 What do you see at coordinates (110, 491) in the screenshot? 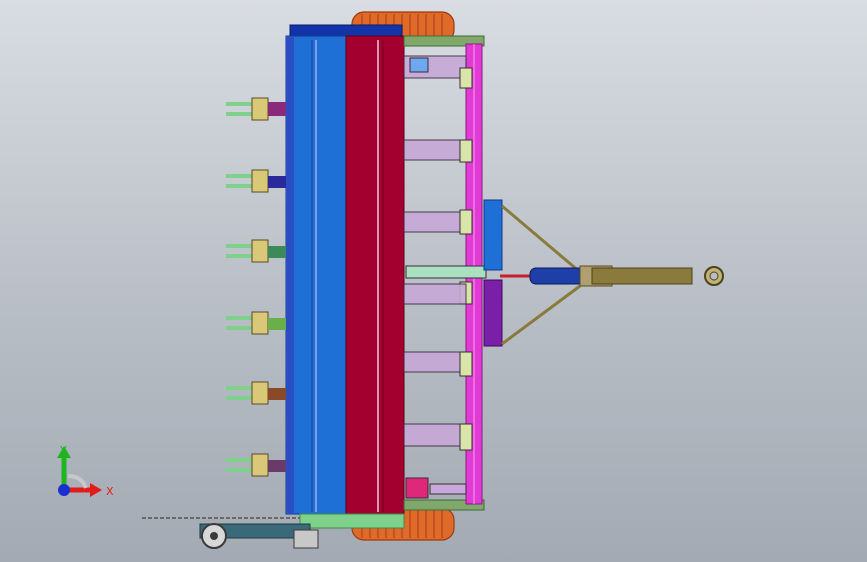
I see `x-axis-label: X` at bounding box center [110, 491].